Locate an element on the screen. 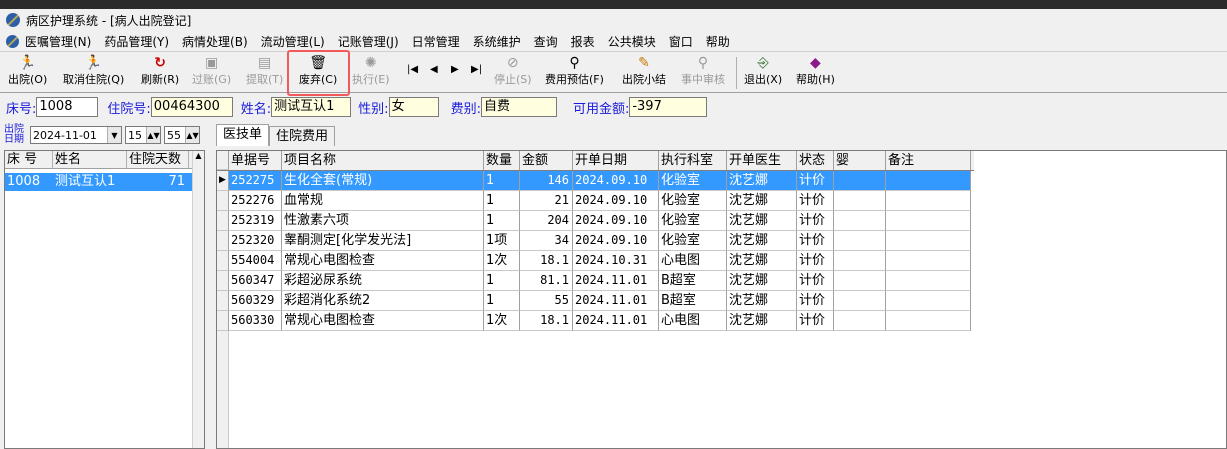 The width and height of the screenshot is (1227, 449). cancel-discharge-button: 🏃 取消住院(Q) is located at coordinates (93, 73).